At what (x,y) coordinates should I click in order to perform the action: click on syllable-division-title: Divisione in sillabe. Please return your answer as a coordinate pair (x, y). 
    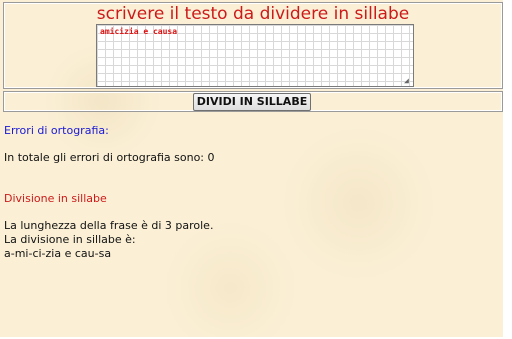
    Looking at the image, I should click on (55, 198).